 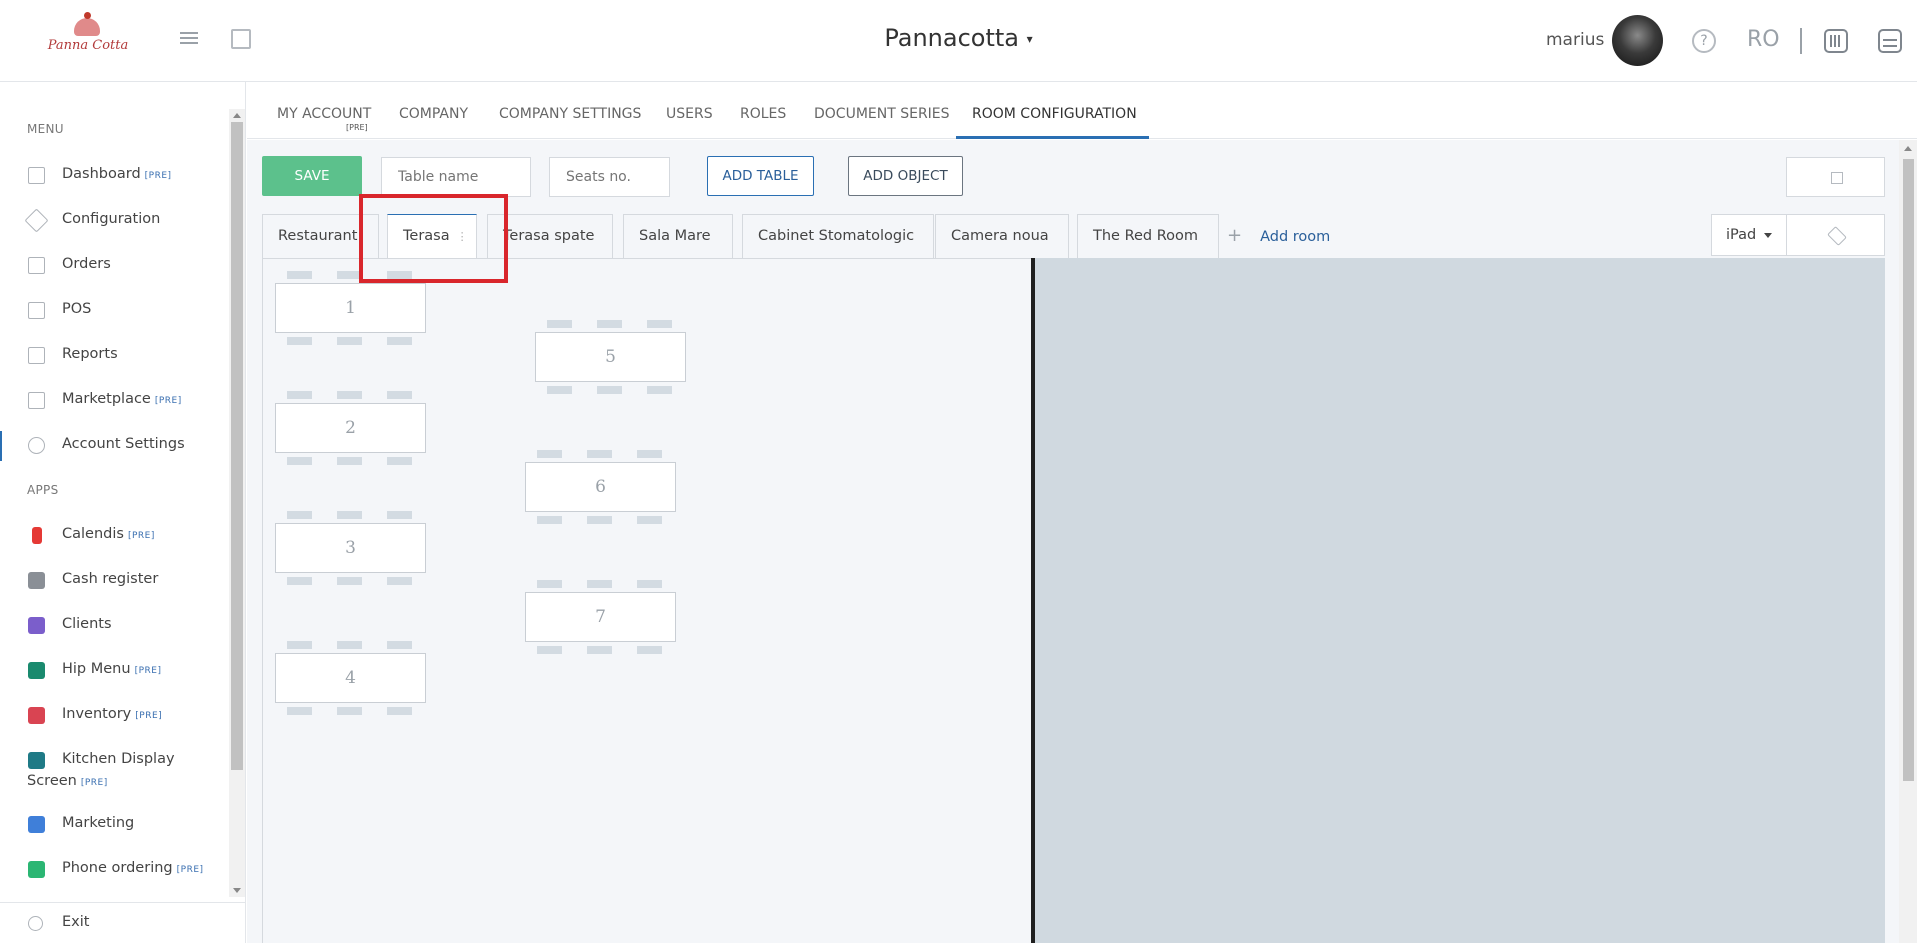 What do you see at coordinates (1052, 137) in the screenshot?
I see `active-tab-indicator` at bounding box center [1052, 137].